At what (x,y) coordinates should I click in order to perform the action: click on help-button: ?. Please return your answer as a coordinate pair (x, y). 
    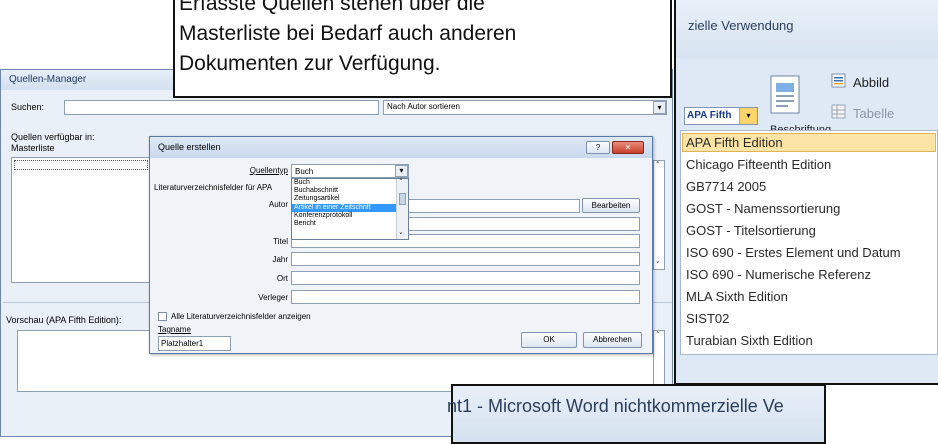
    Looking at the image, I should click on (598, 147).